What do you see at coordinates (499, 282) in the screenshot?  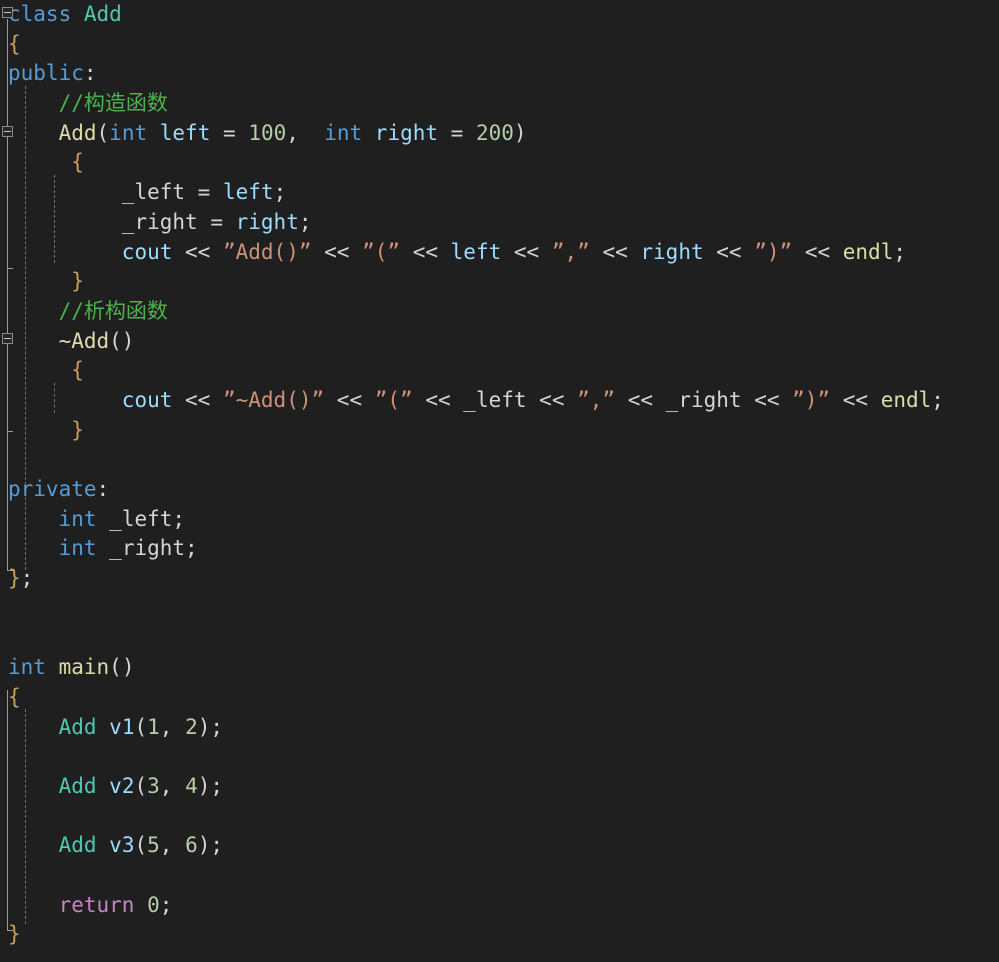 I see `code-line-10: }` at bounding box center [499, 282].